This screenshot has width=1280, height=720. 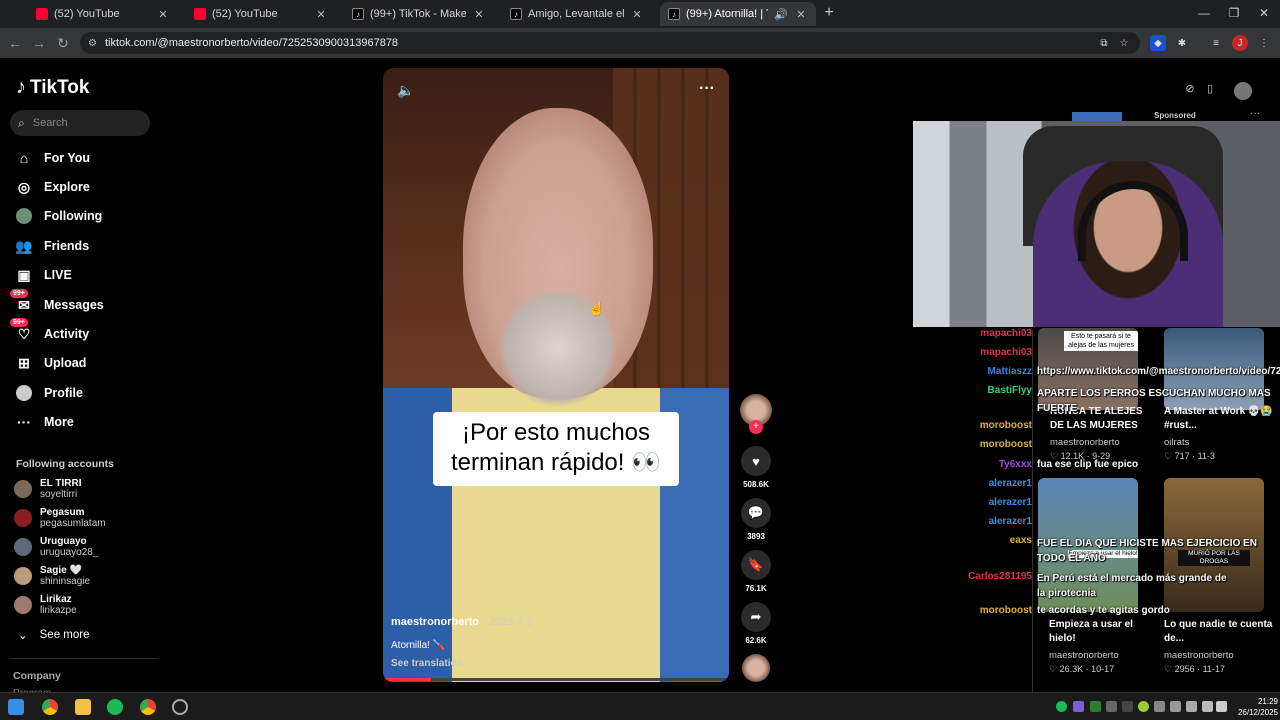 I want to click on nav-live: ▣ LIVE, so click(x=43, y=275).